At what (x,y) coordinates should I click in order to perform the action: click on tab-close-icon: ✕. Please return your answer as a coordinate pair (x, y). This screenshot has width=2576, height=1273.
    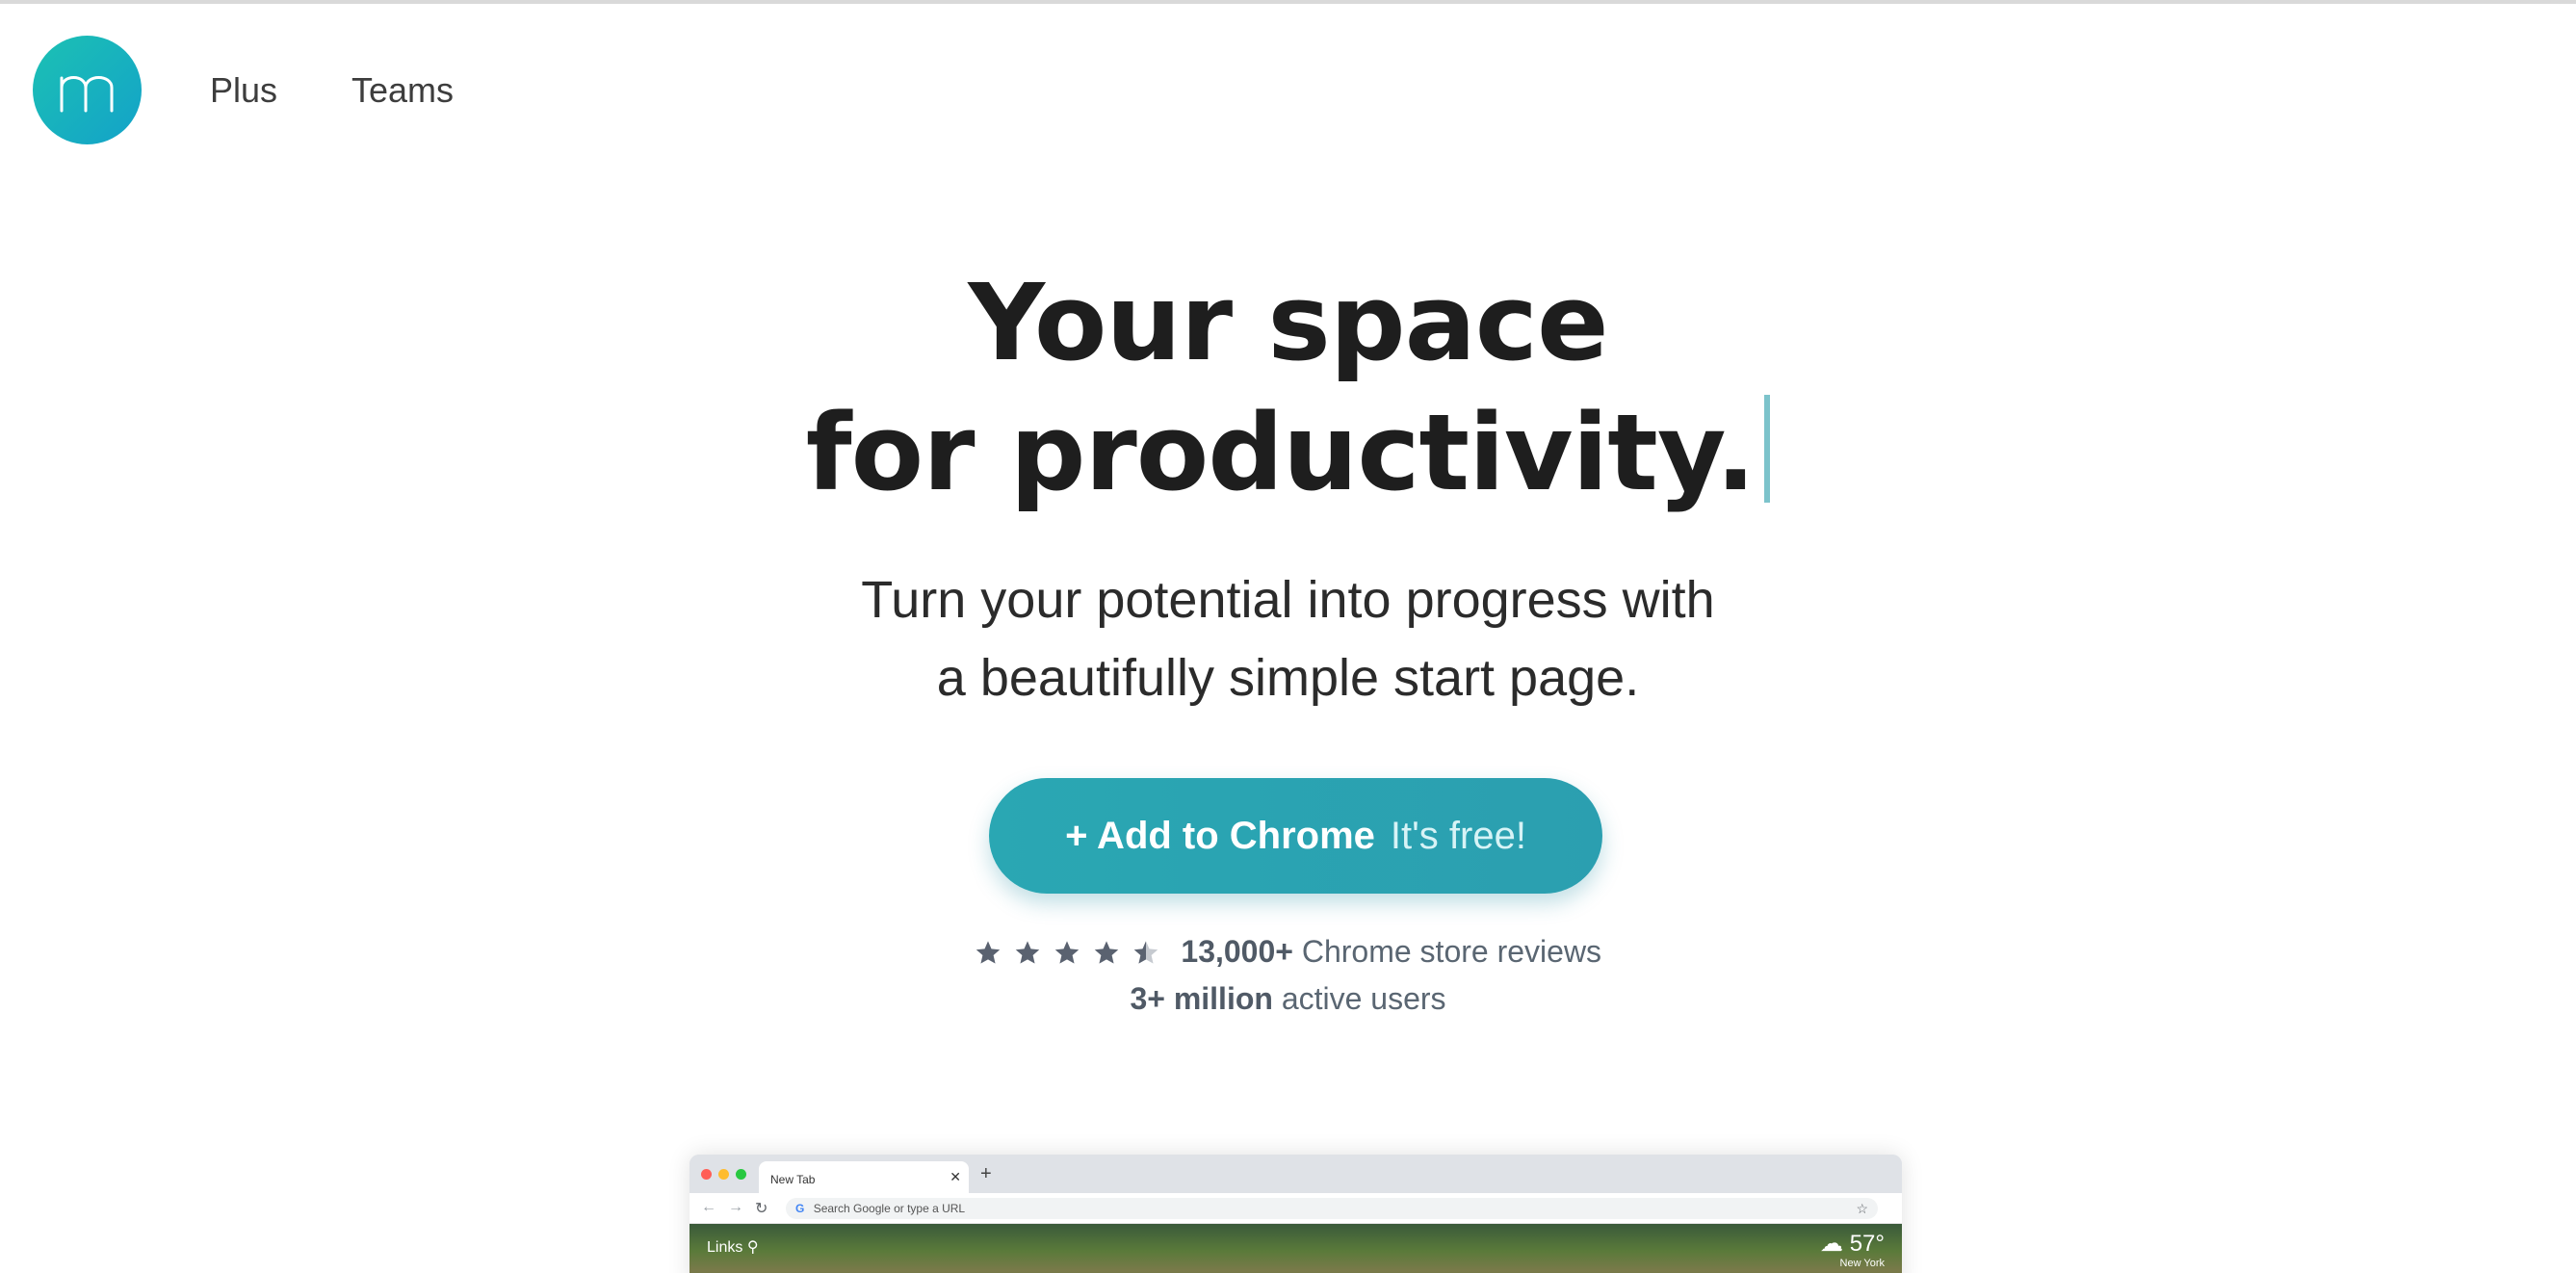
    Looking at the image, I should click on (955, 1176).